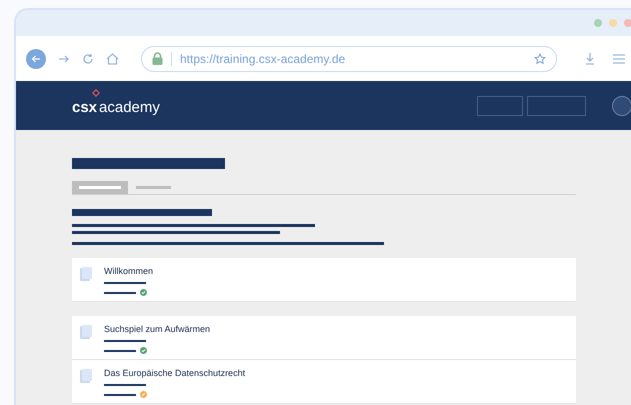  I want to click on padlock-icon, so click(157, 58).